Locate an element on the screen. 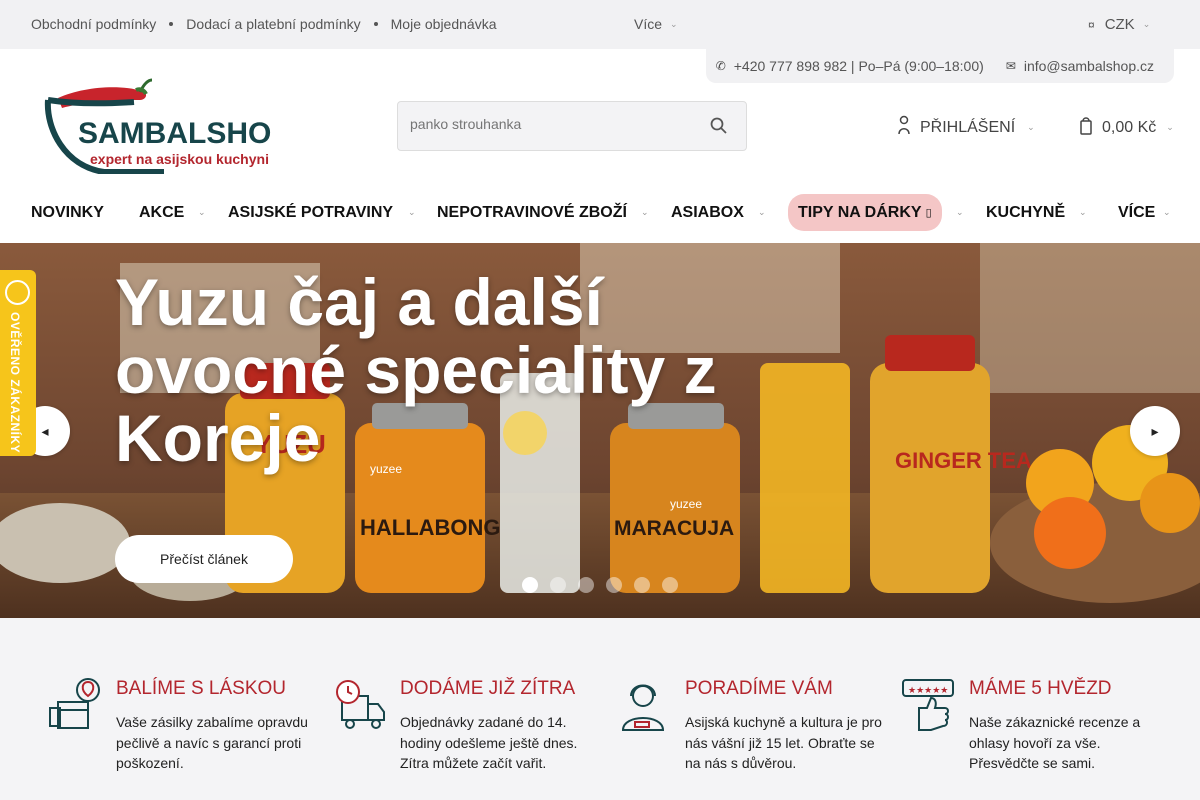 This screenshot has height=800, width=1200. nav-label: ASIJSKÉ POTRAVINY is located at coordinates (311, 212).